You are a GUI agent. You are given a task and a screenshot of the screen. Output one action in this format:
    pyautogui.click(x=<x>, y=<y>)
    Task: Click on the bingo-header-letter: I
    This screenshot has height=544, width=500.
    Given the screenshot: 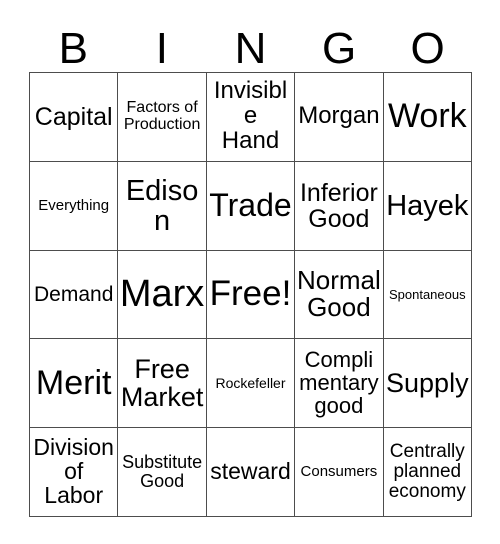 What is the action you would take?
    pyautogui.click(x=161, y=48)
    